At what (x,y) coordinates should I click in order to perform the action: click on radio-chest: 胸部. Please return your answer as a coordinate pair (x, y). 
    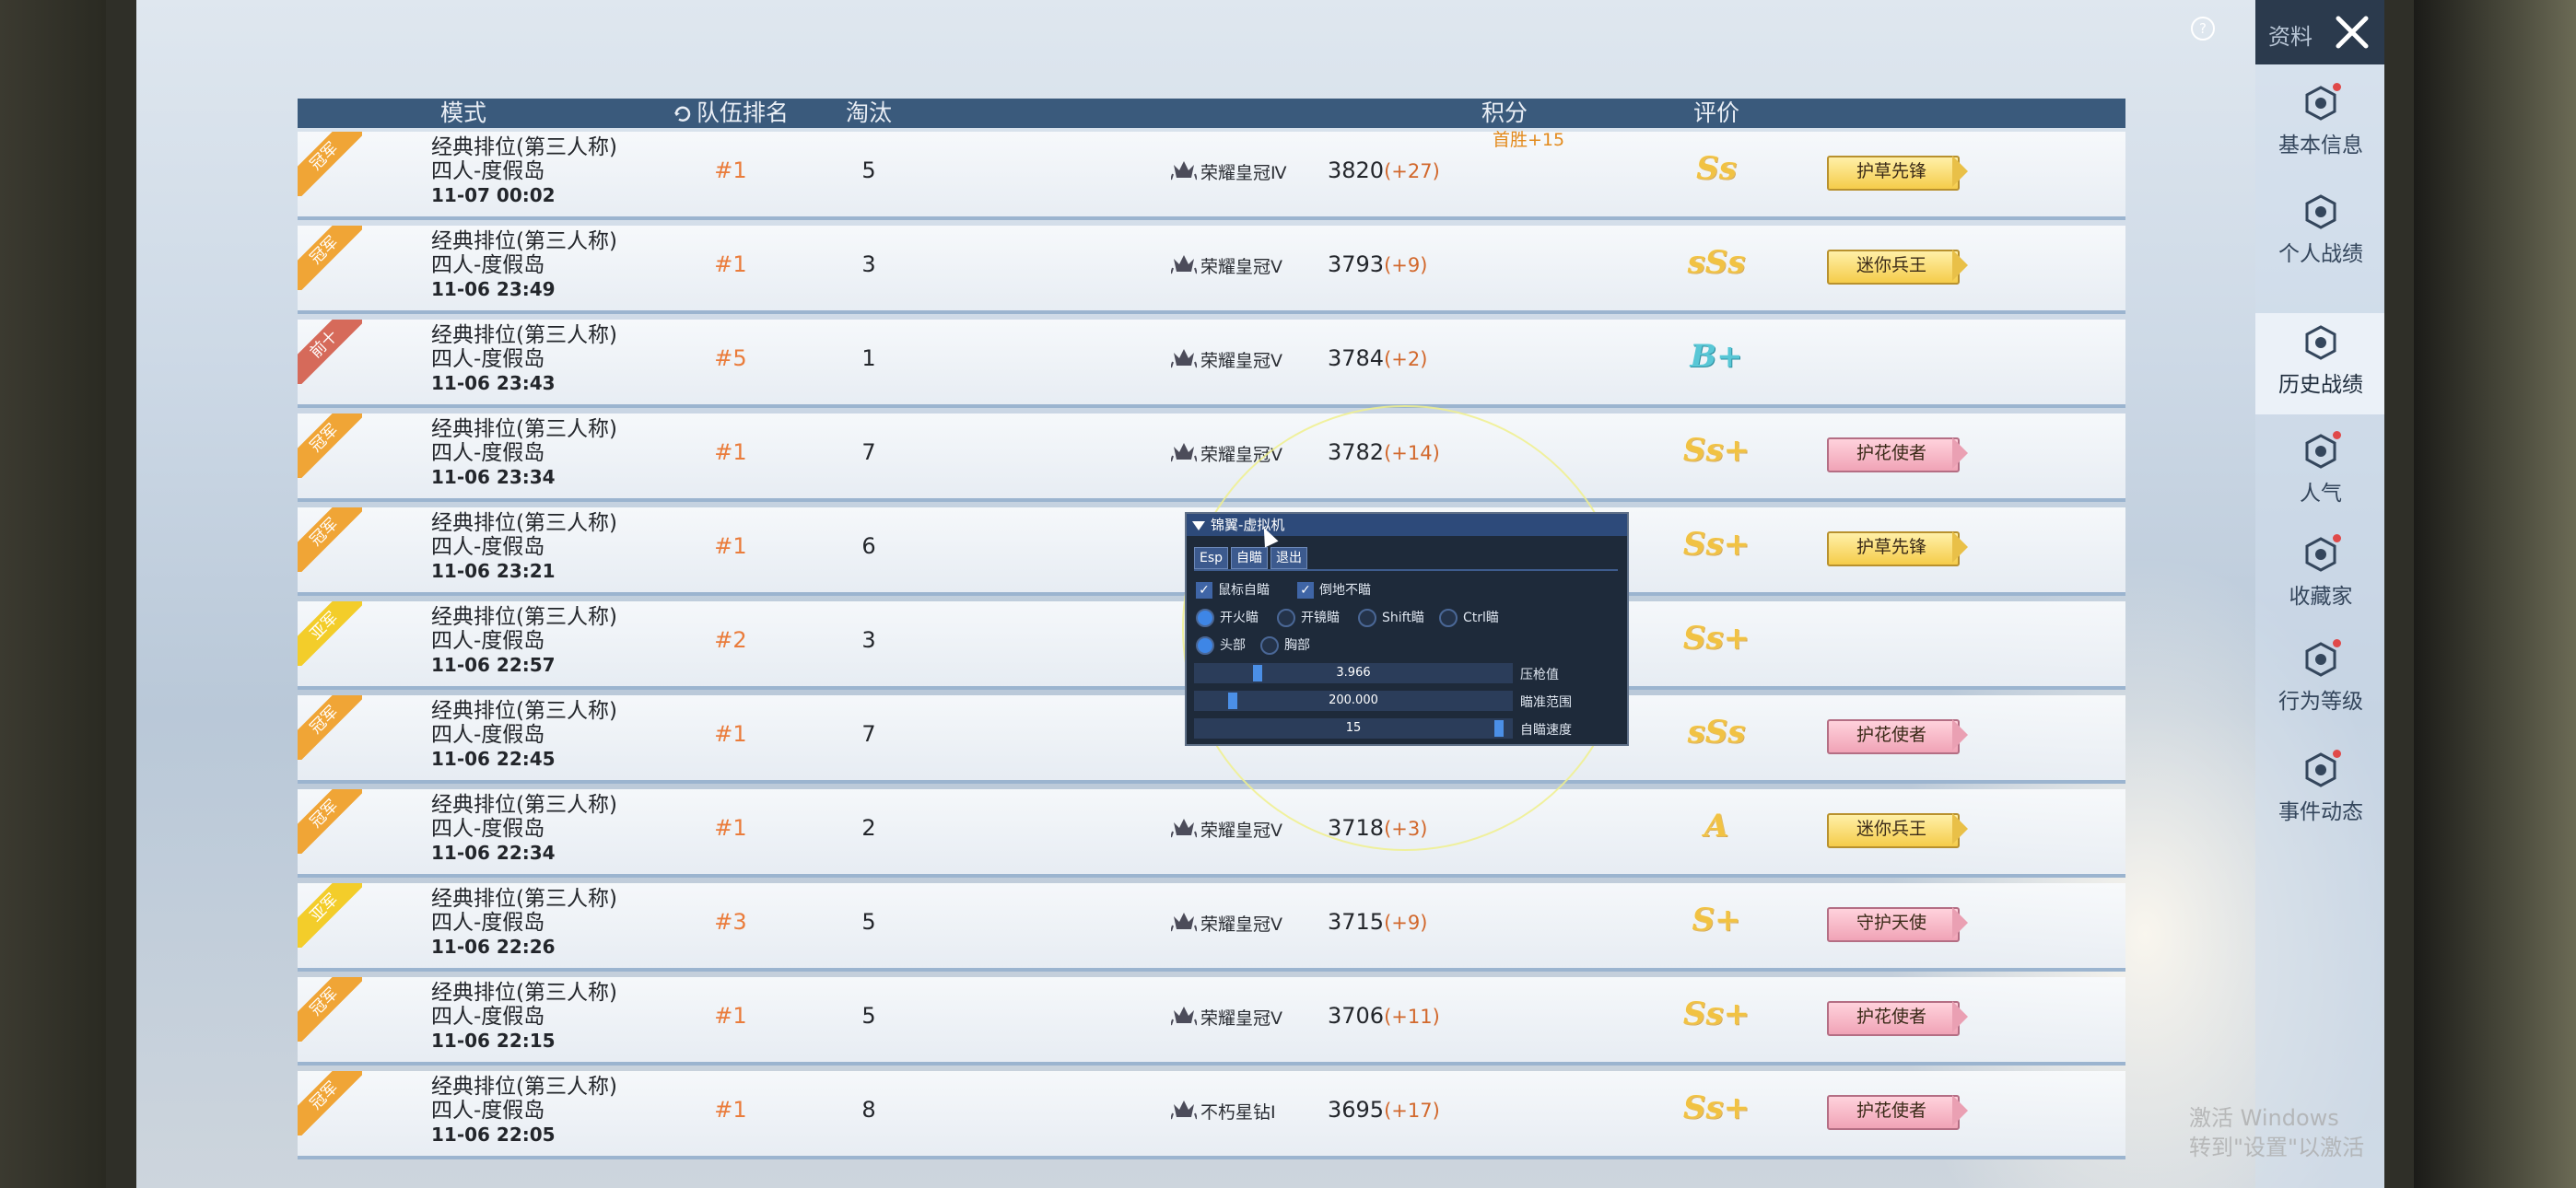
    Looking at the image, I should click on (1285, 645).